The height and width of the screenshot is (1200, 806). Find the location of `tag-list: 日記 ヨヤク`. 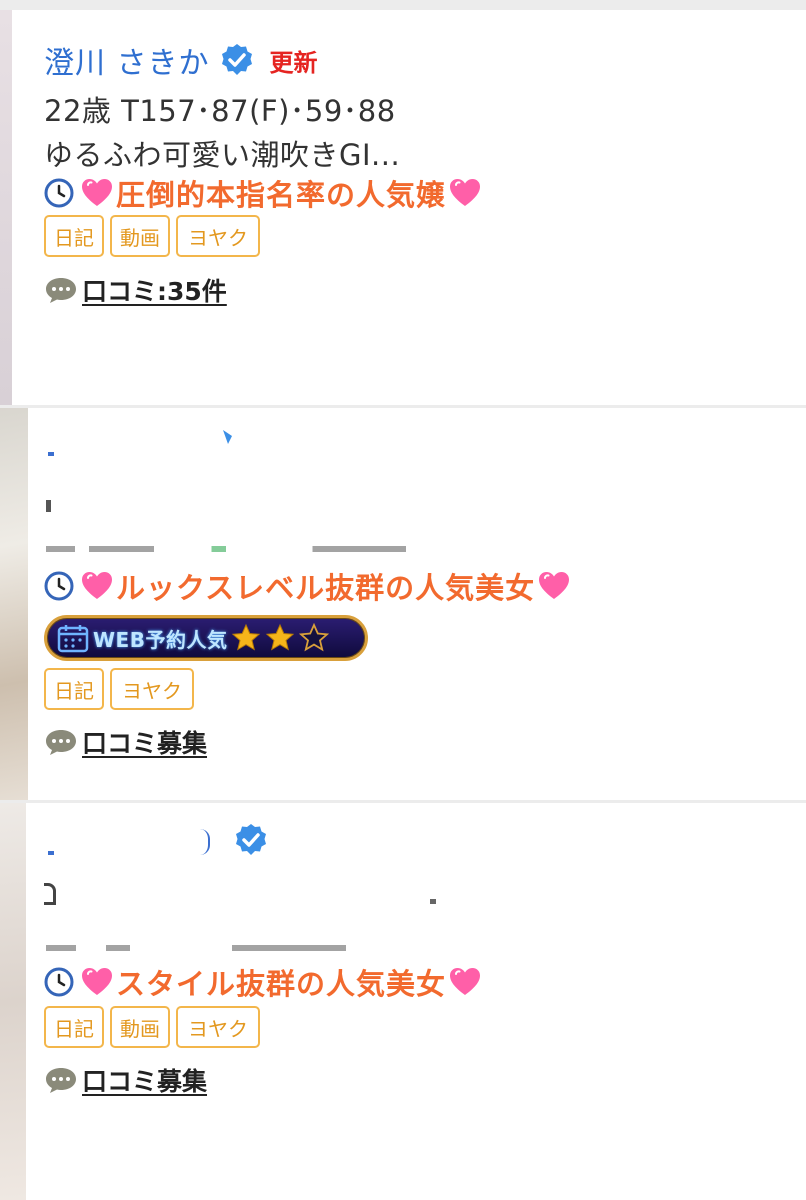

tag-list: 日記 ヨヤク is located at coordinates (119, 689).